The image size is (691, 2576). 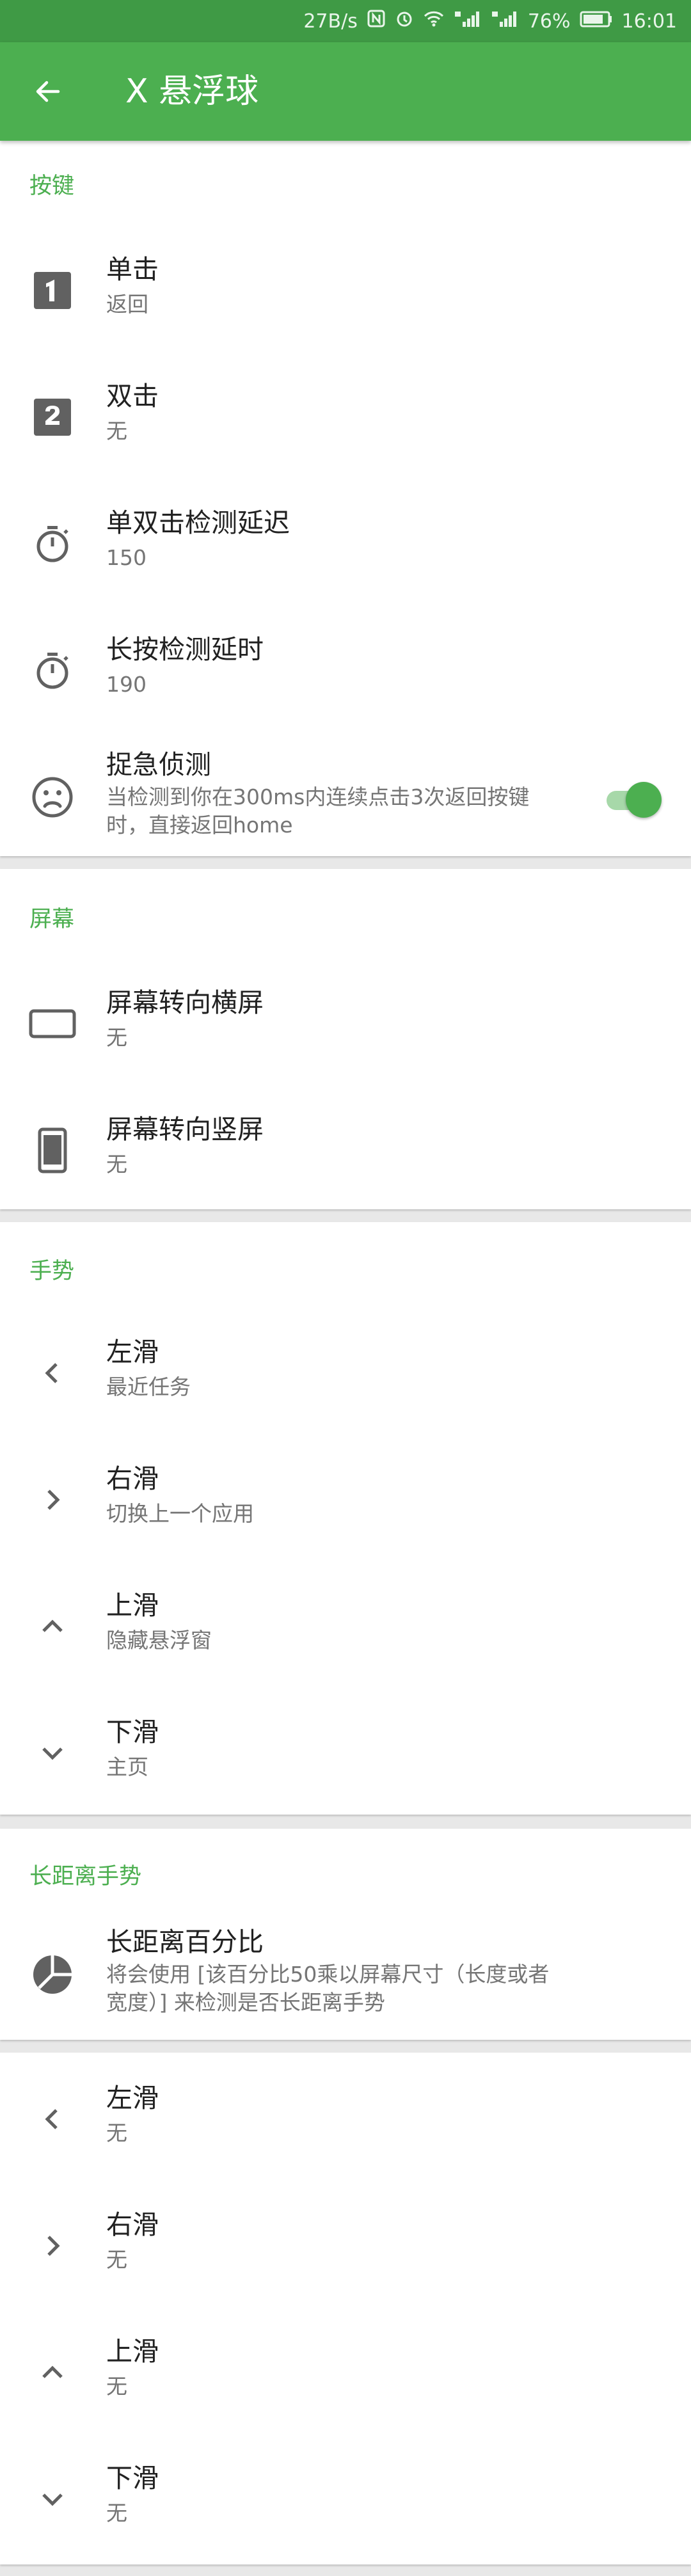 I want to click on long-swipe-up-summary: 无, so click(x=116, y=2387).